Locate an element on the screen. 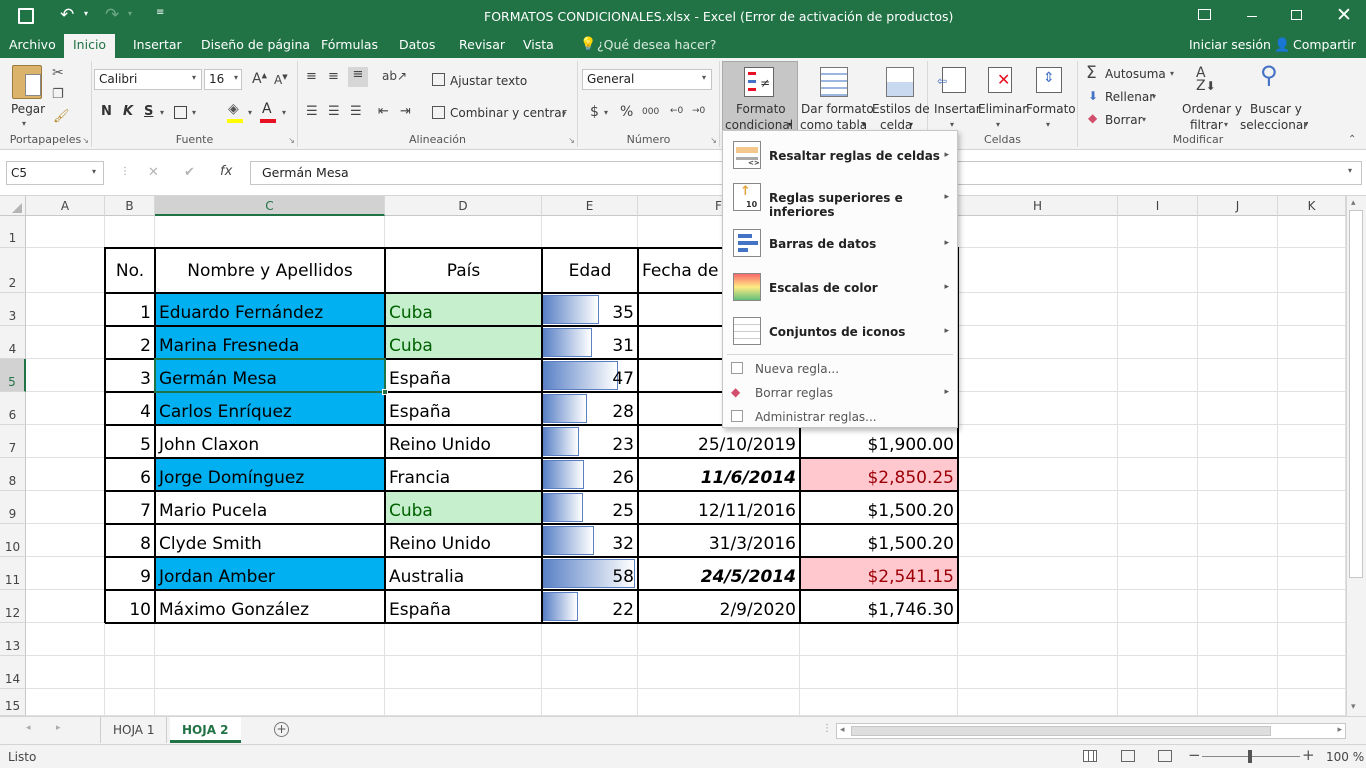  thousands-button: 000 is located at coordinates (650, 112).